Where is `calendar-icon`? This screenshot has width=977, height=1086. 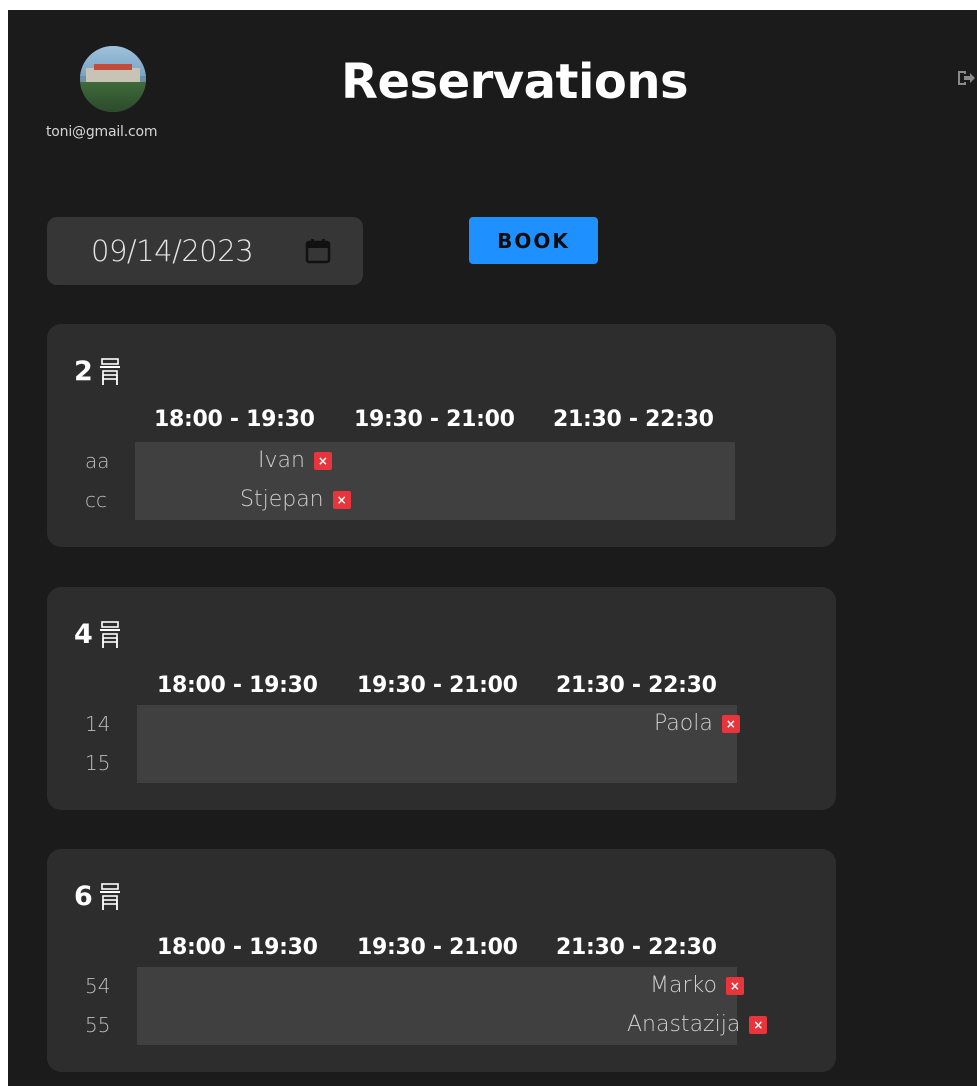 calendar-icon is located at coordinates (318, 251).